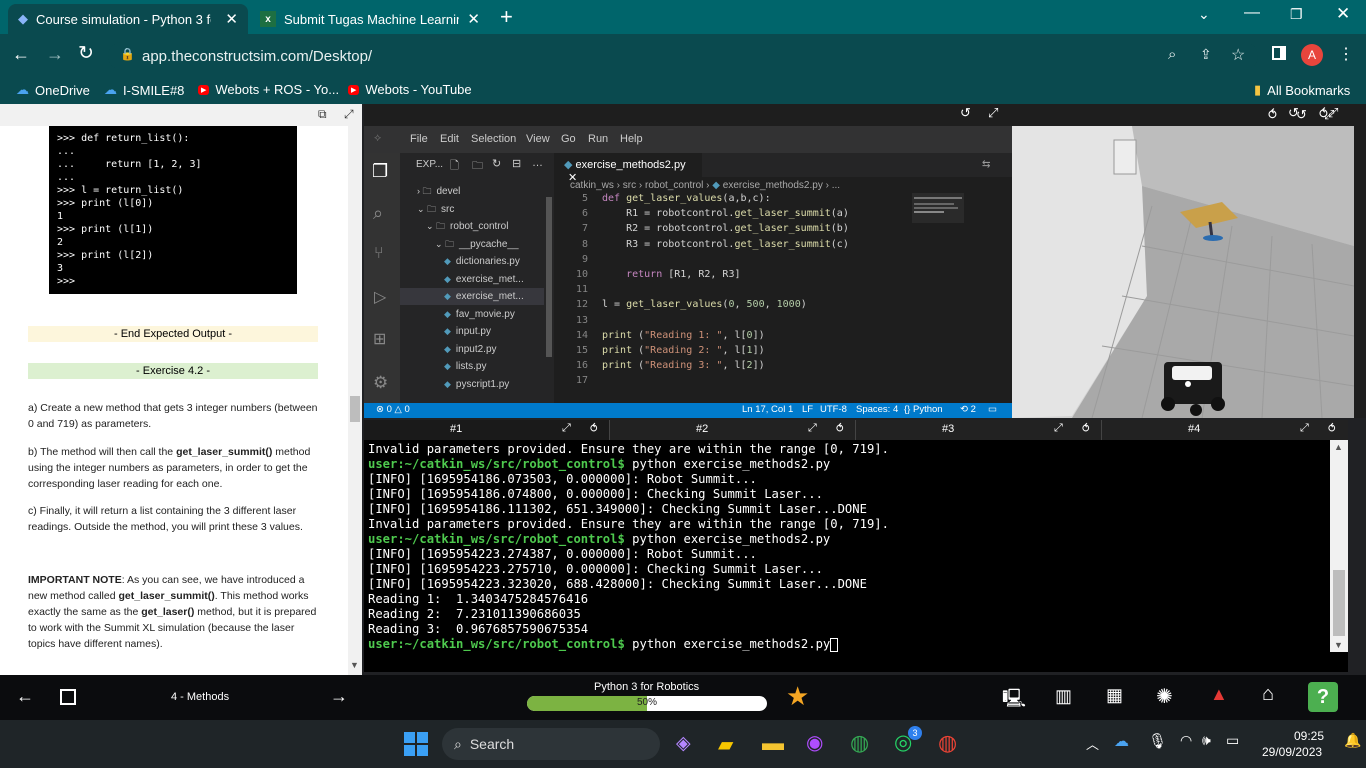 The image size is (1366, 768). I want to click on terminal-scrollbar: ▲ ▼, so click(1339, 546).